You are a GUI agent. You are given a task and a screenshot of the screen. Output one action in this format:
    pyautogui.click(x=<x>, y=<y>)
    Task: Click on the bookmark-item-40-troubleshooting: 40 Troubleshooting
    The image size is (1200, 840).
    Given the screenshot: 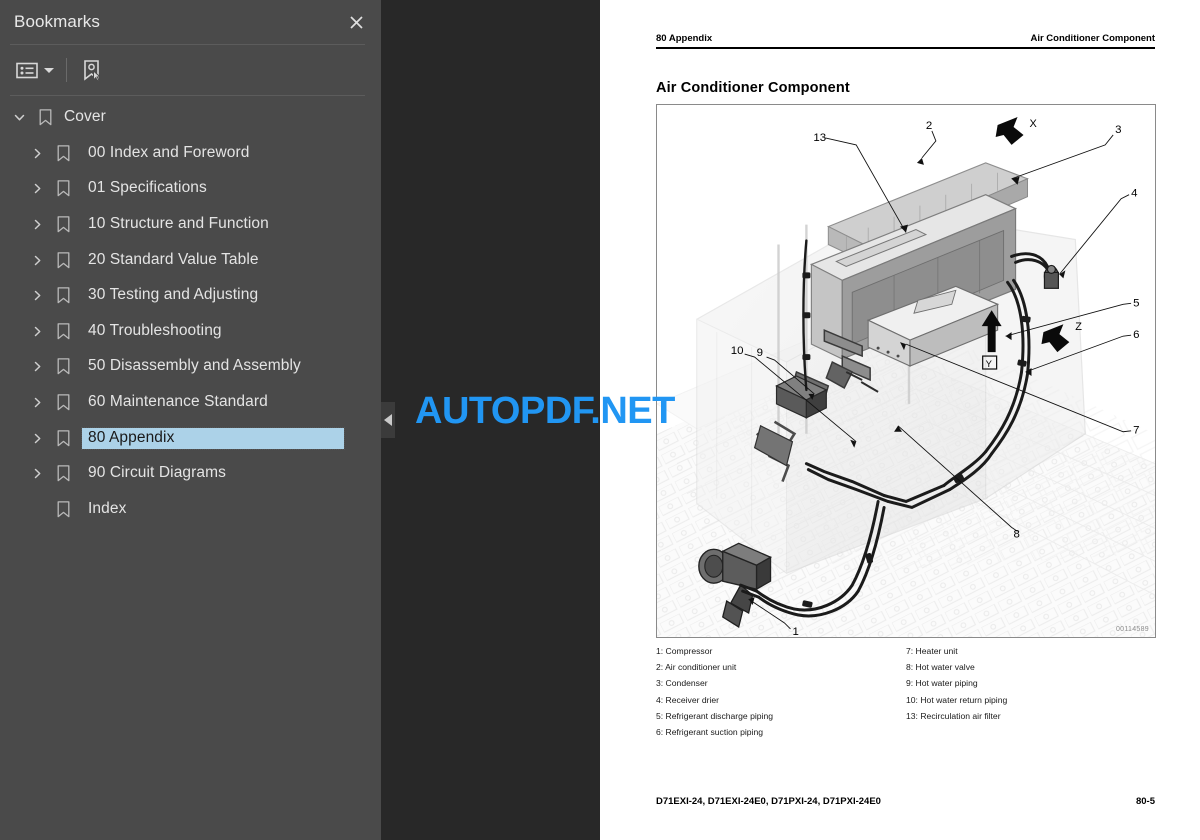 What is the action you would take?
    pyautogui.click(x=190, y=332)
    